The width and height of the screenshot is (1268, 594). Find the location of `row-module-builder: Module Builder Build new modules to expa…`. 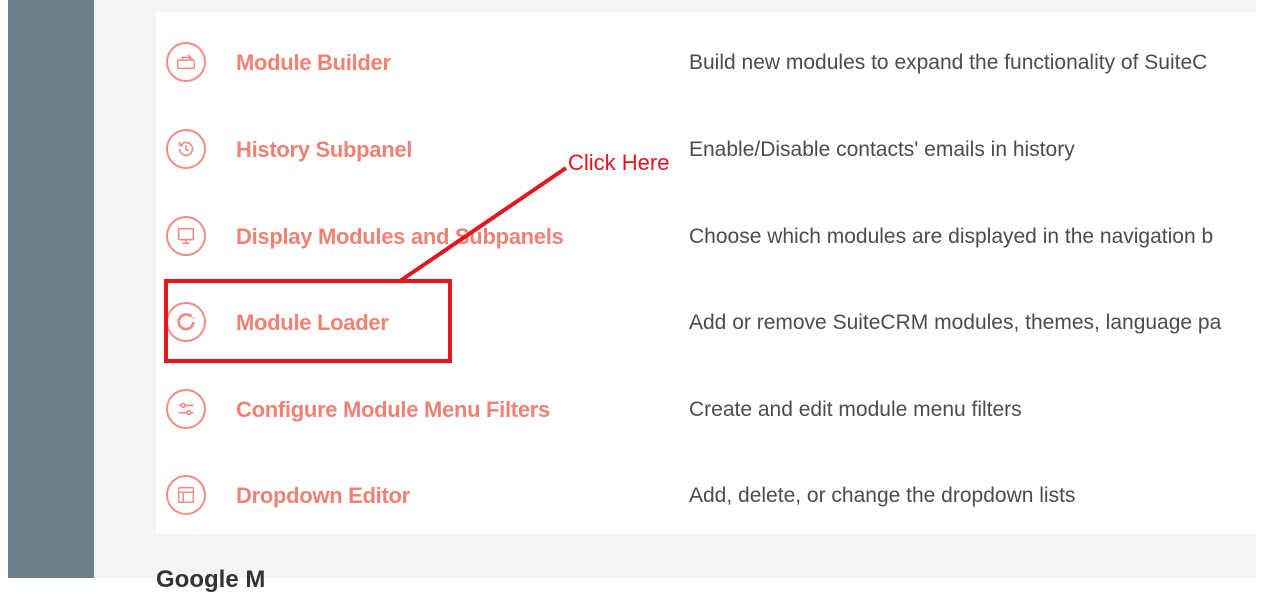

row-module-builder: Module Builder Build new modules to expa… is located at coordinates (706, 63).